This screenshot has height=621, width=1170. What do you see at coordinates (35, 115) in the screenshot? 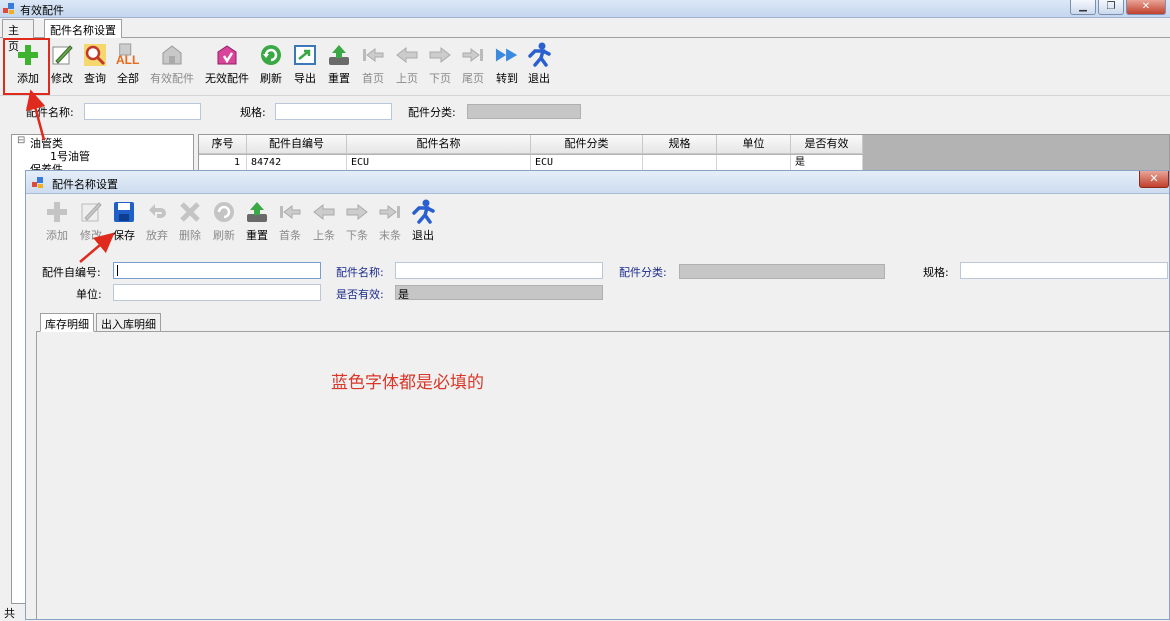
I see `arrow-to-add-button` at bounding box center [35, 115].